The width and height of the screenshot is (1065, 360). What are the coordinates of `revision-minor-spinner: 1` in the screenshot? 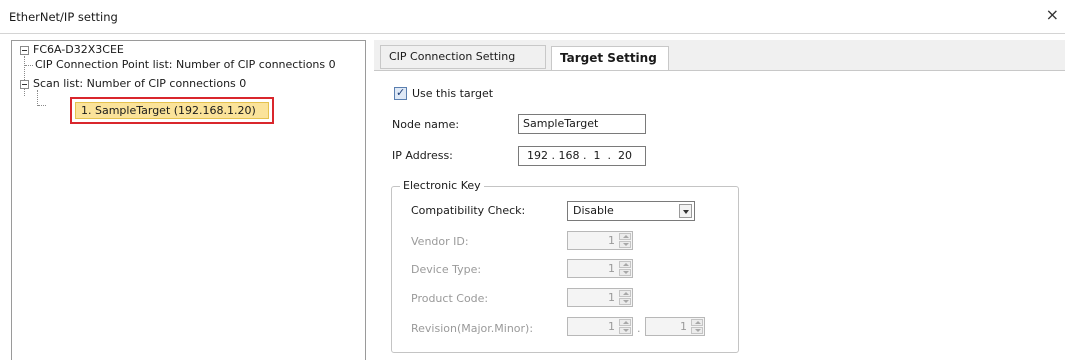 It's located at (675, 326).